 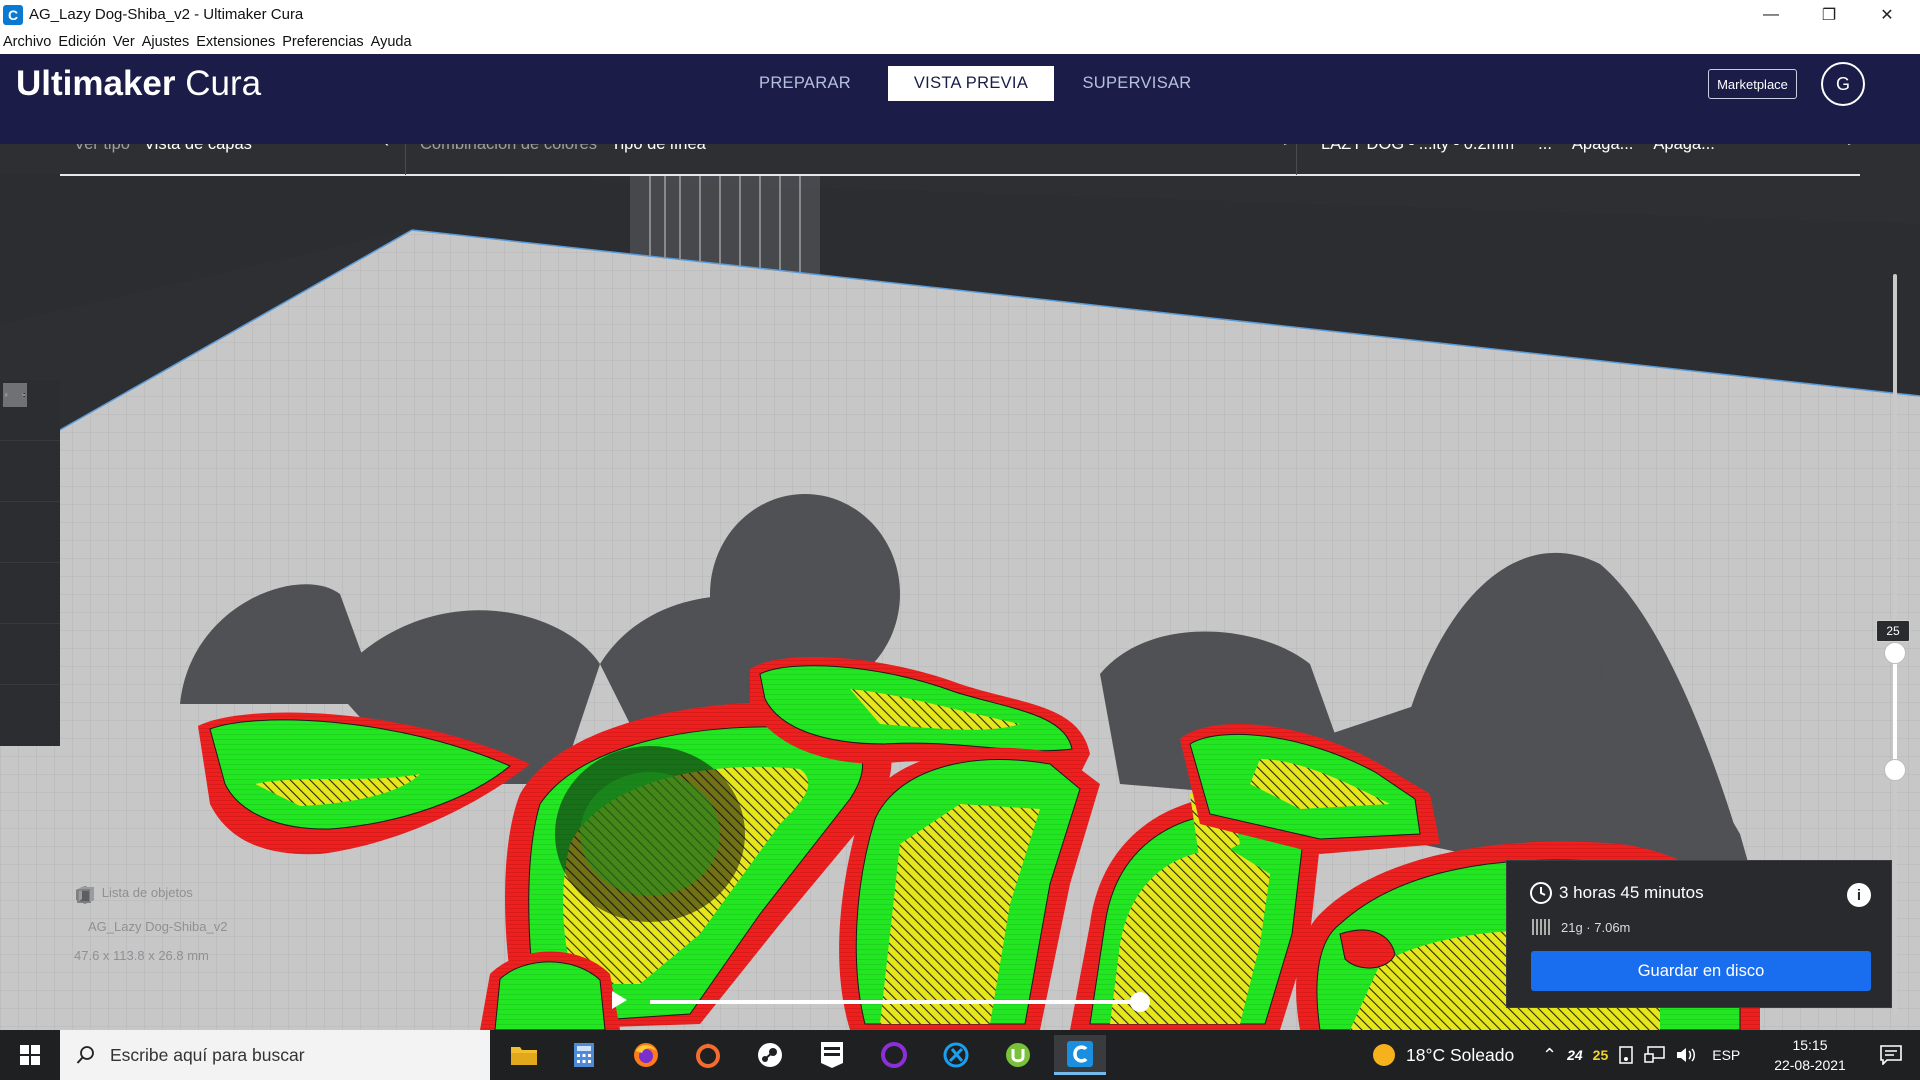 What do you see at coordinates (646, 1055) in the screenshot?
I see `taskbar-firefox` at bounding box center [646, 1055].